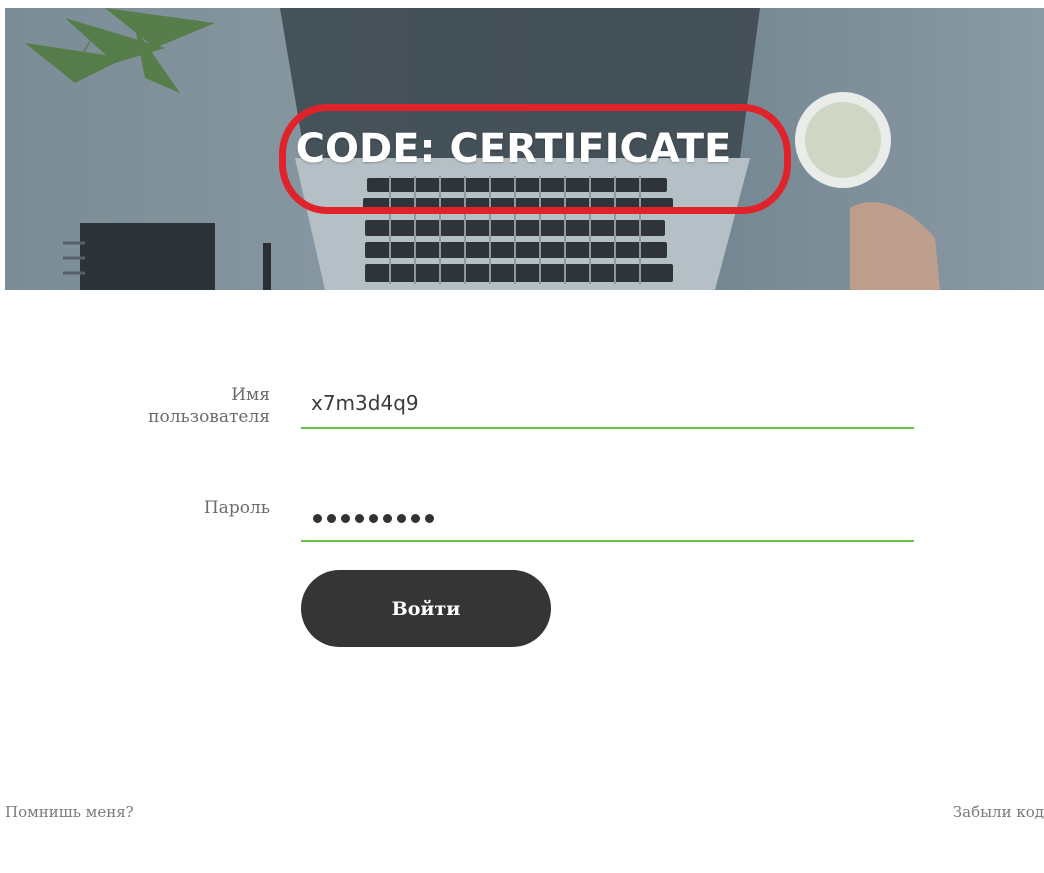  What do you see at coordinates (607, 519) in the screenshot?
I see `password-field` at bounding box center [607, 519].